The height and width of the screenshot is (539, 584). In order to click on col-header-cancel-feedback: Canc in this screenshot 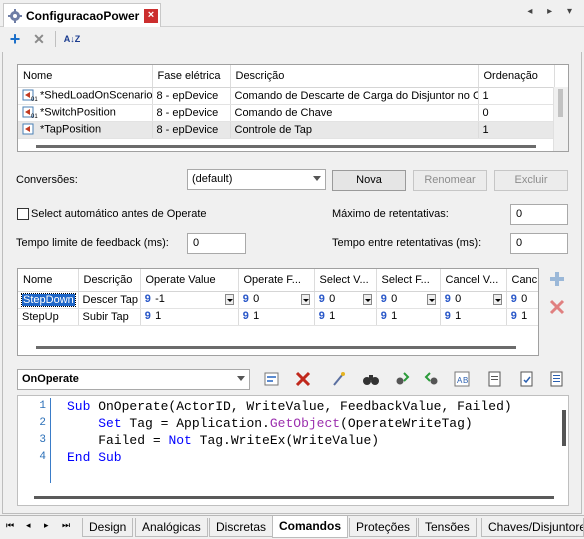, I will do `click(522, 280)`.